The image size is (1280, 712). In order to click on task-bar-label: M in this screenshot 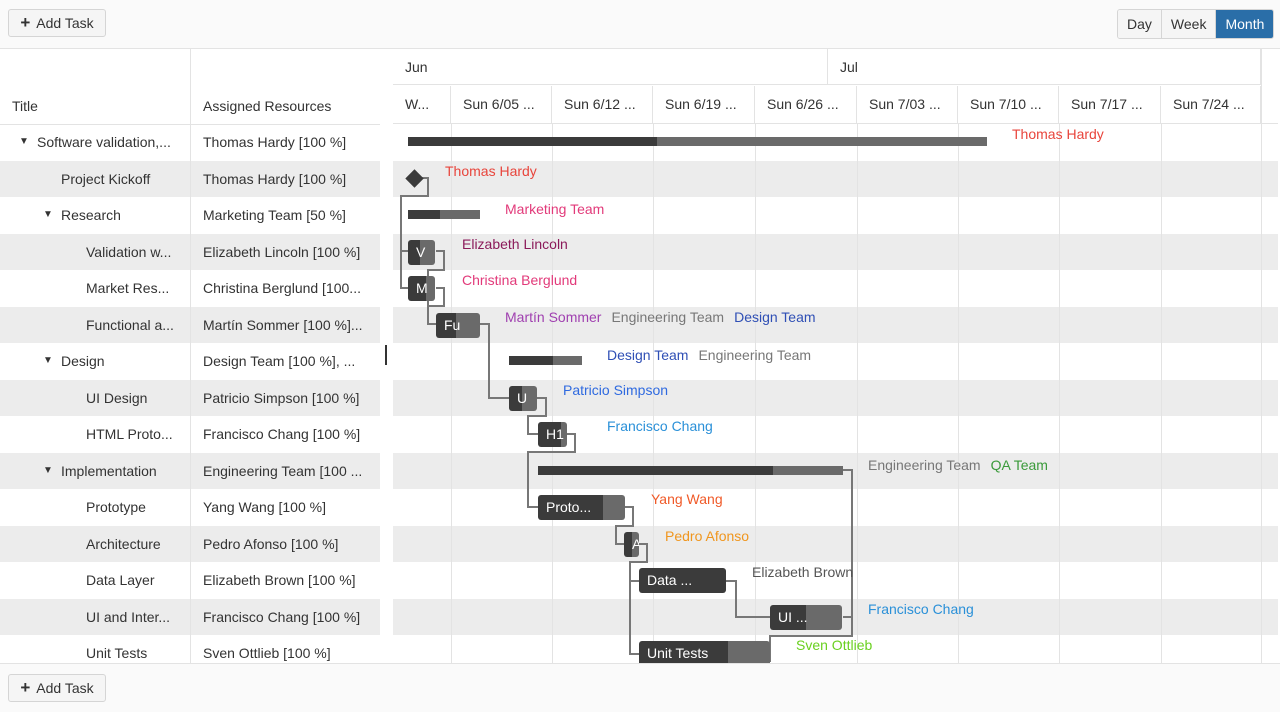, I will do `click(422, 288)`.